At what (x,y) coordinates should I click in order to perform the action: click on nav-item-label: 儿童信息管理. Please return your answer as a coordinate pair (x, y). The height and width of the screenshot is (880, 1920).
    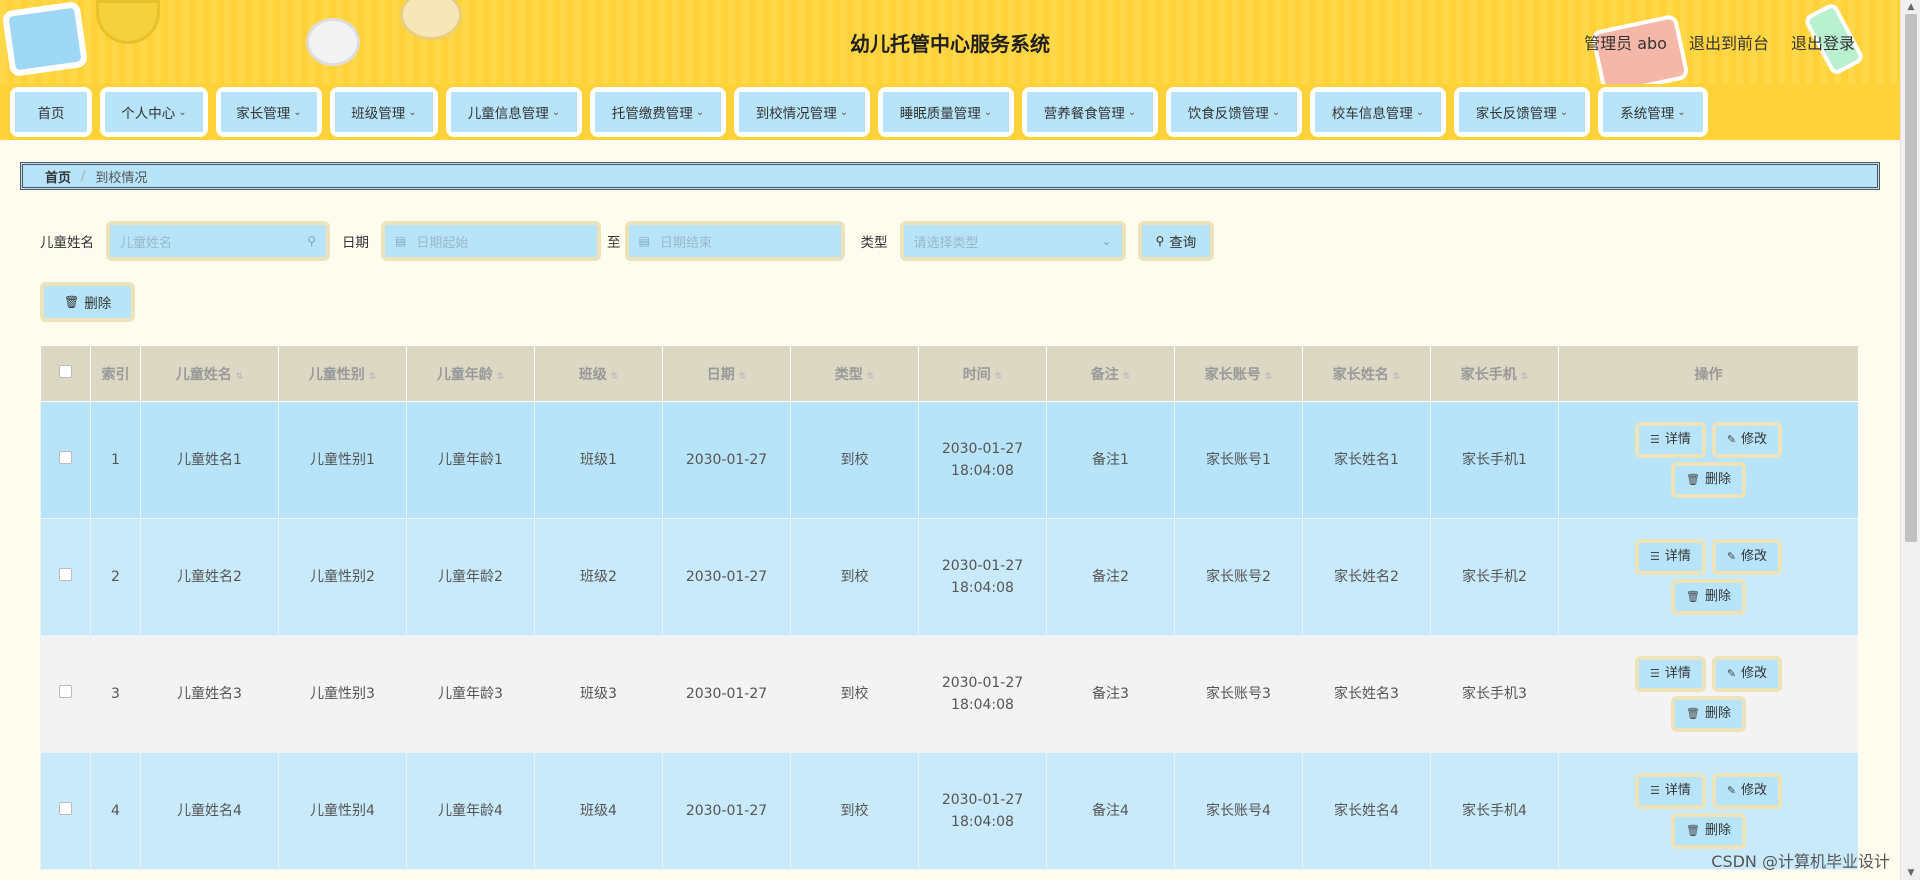
    Looking at the image, I should click on (508, 114).